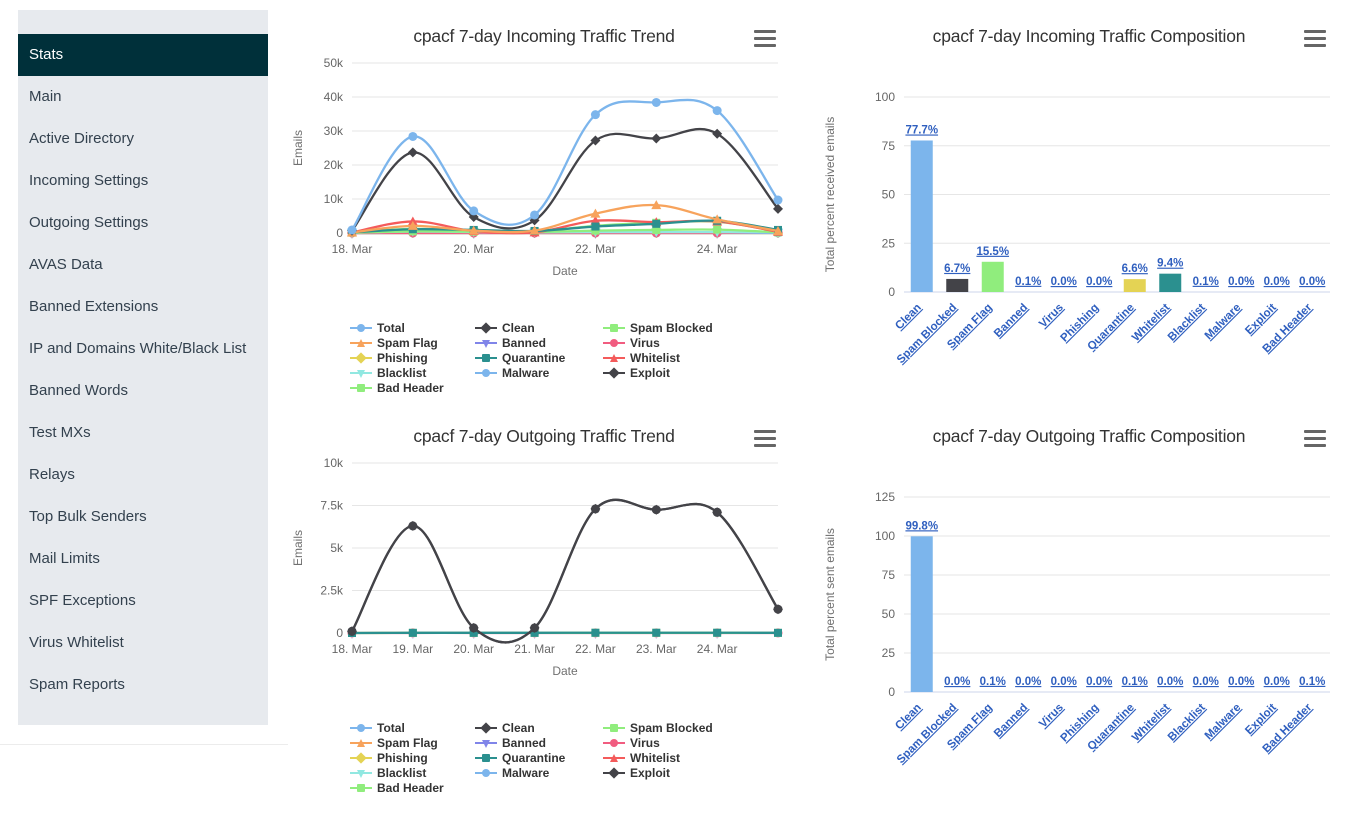 This screenshot has height=823, width=1358. Describe the element at coordinates (143, 223) in the screenshot. I see `sidebar-item-outgoing-settings: Outgoing Settings` at that location.